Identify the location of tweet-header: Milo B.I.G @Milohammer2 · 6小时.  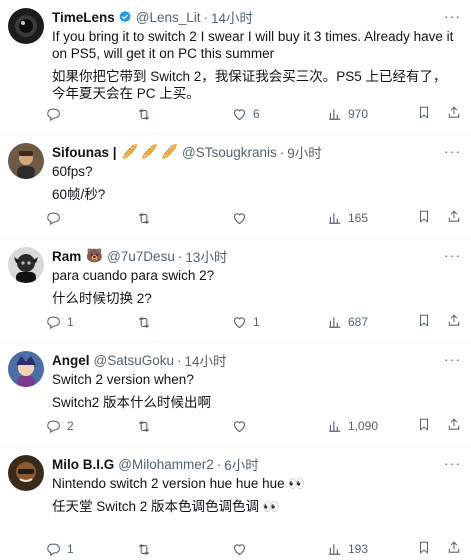
(256, 464).